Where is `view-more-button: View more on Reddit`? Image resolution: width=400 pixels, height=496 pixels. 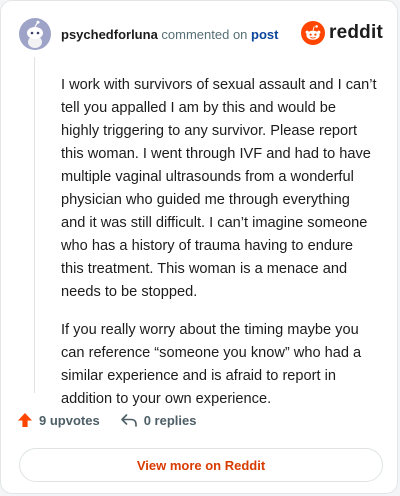 view-more-button: View more on Reddit is located at coordinates (201, 465).